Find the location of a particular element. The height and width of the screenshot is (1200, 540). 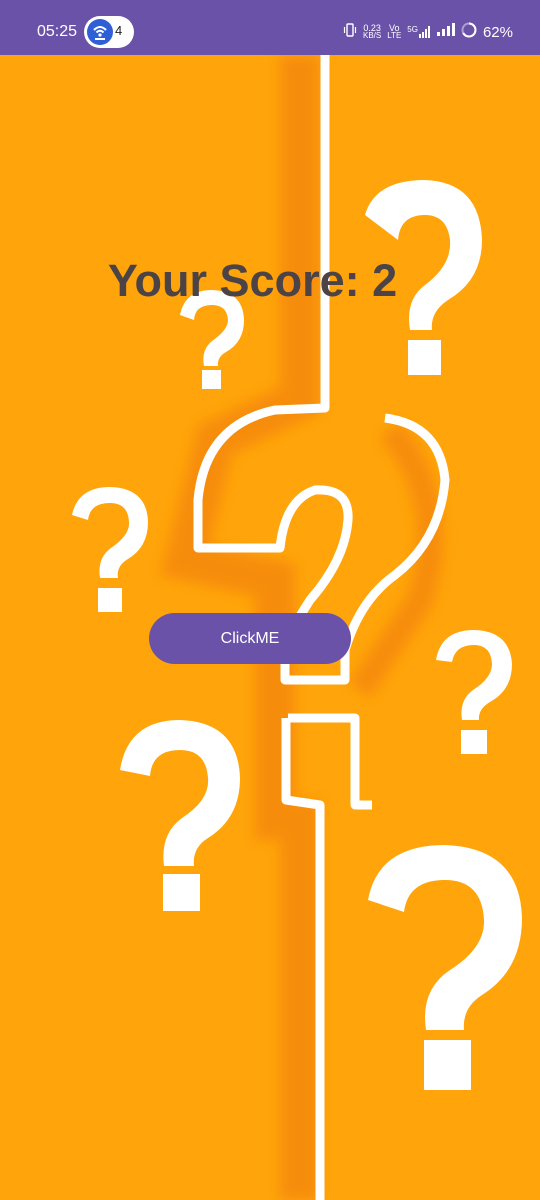

battery-icon is located at coordinates (469, 32).